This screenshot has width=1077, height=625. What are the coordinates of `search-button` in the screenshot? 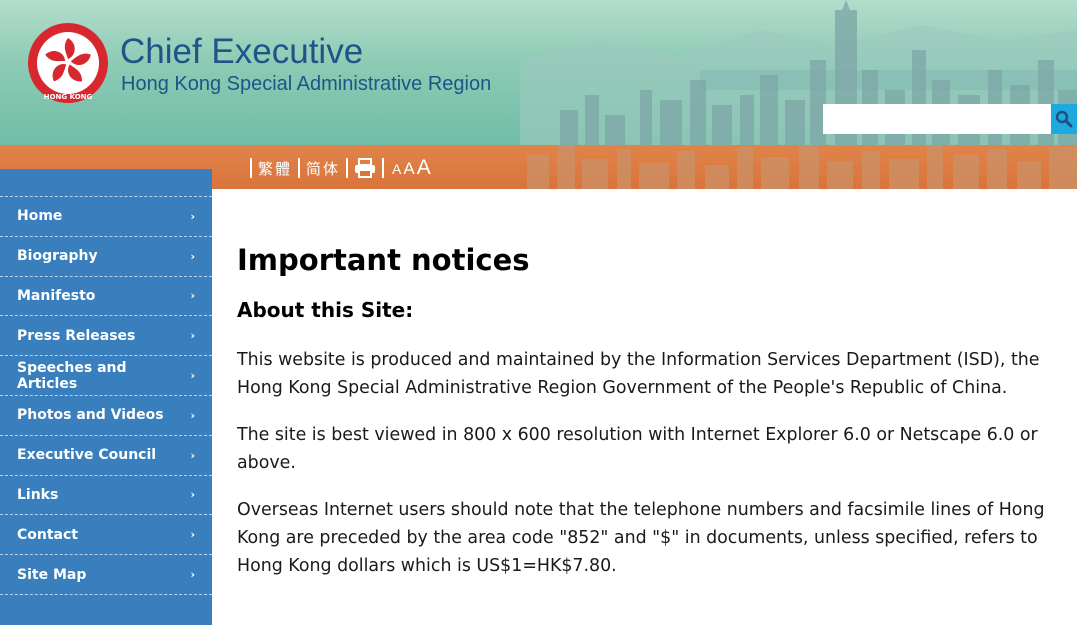 It's located at (1064, 119).